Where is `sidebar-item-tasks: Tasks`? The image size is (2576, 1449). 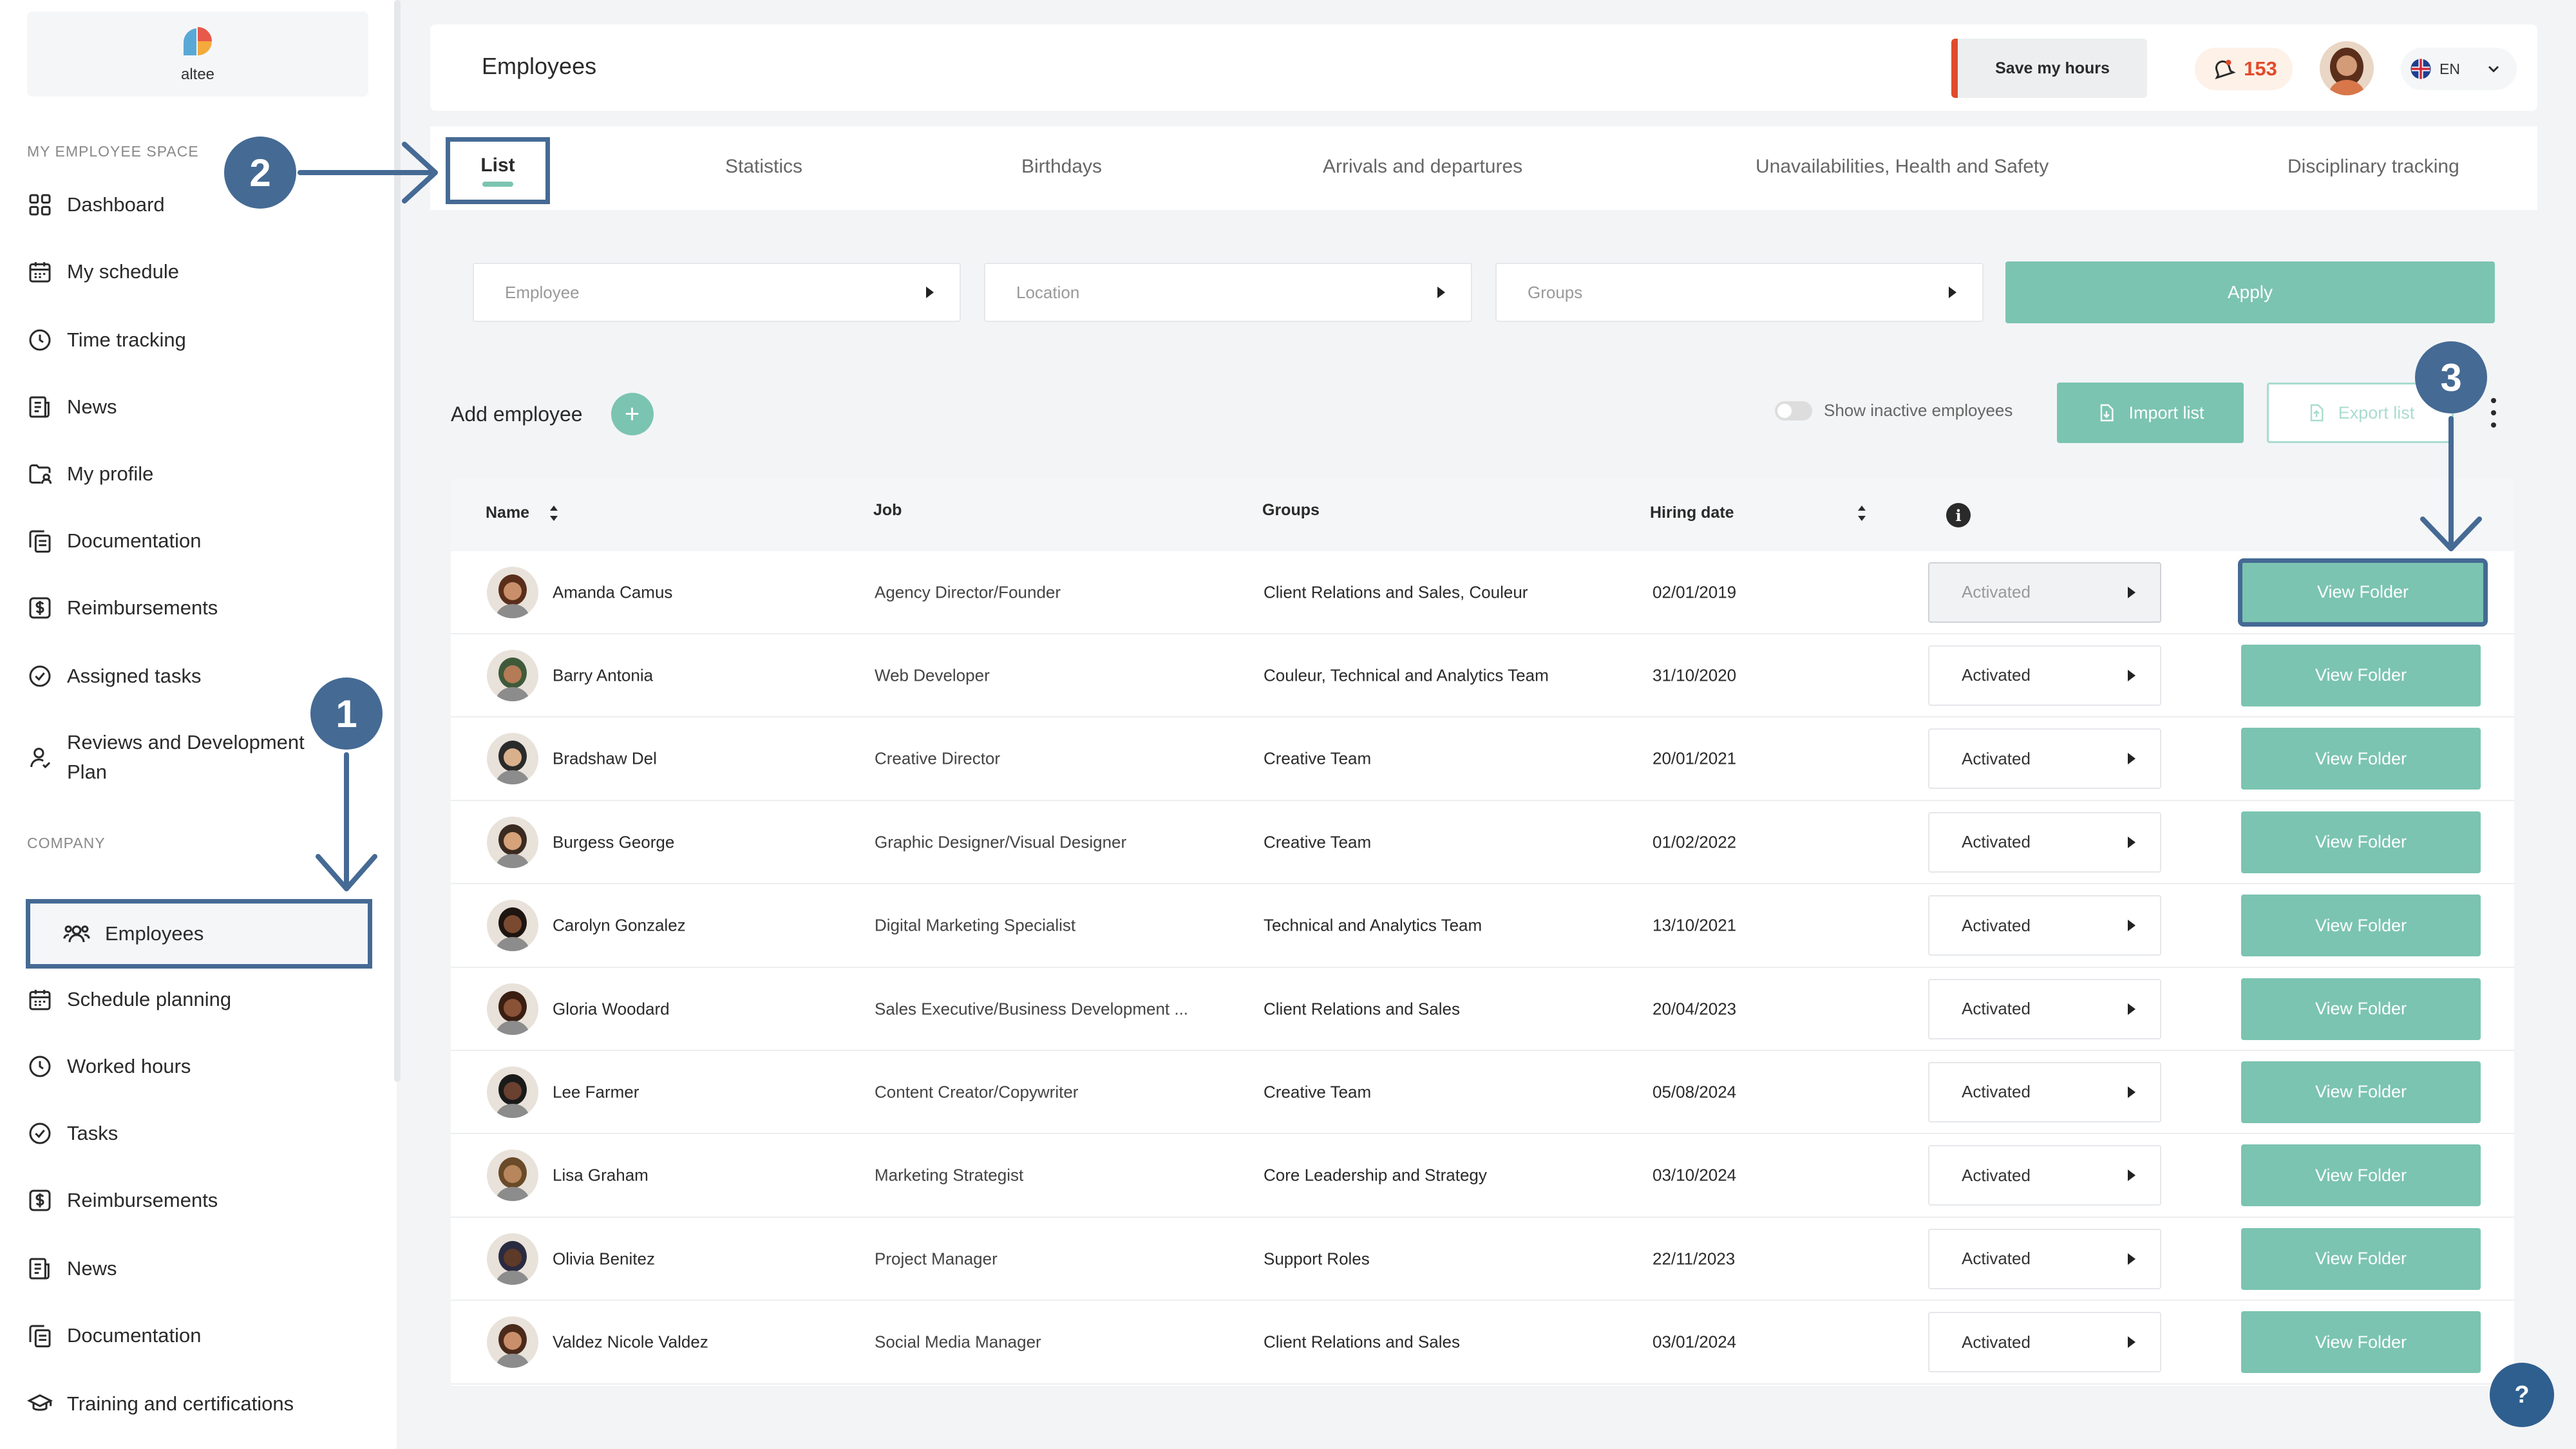 sidebar-item-tasks: Tasks is located at coordinates (72, 1133).